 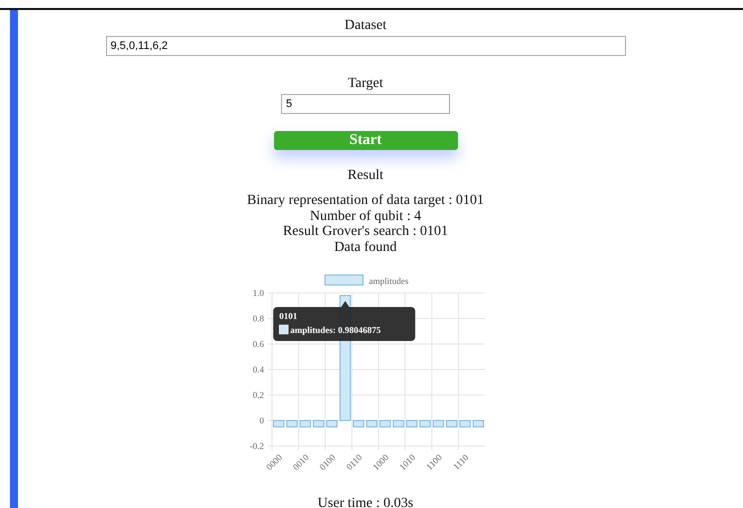 What do you see at coordinates (388, 281) in the screenshot?
I see `legend-label: amplitudes` at bounding box center [388, 281].